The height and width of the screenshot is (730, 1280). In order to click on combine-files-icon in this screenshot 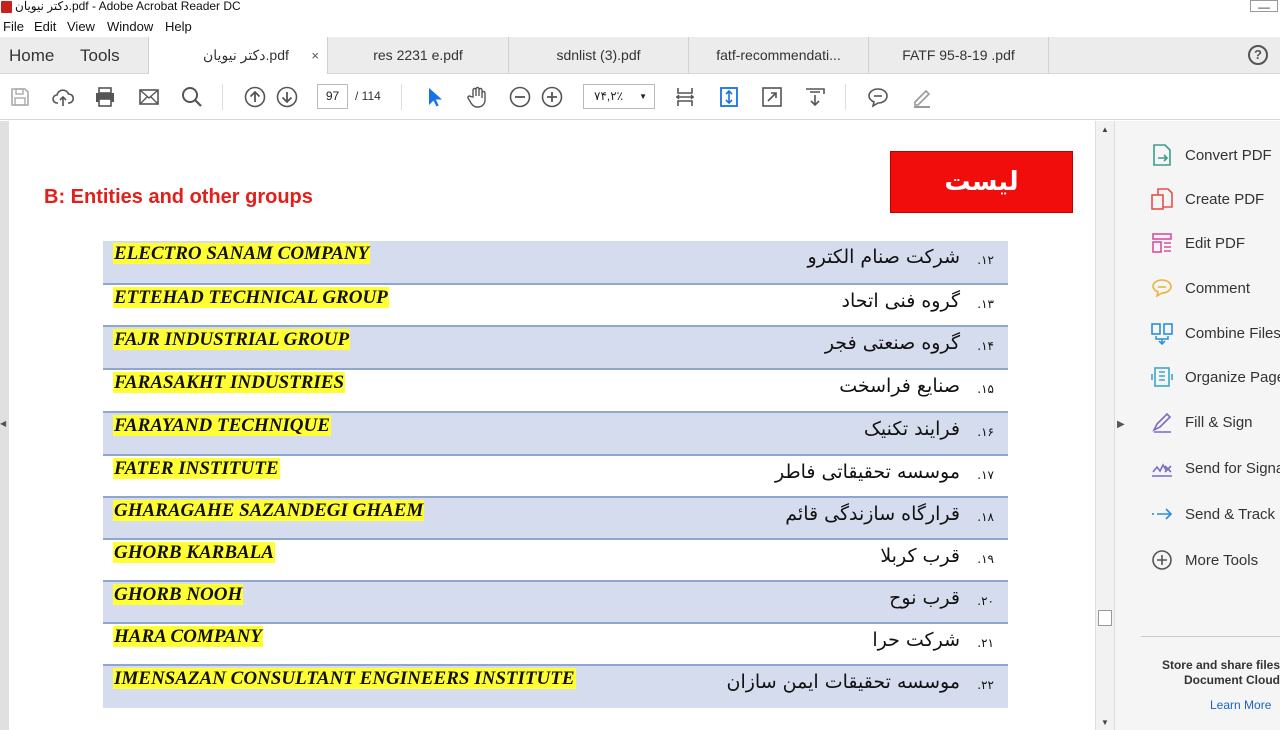, I will do `click(1162, 333)`.